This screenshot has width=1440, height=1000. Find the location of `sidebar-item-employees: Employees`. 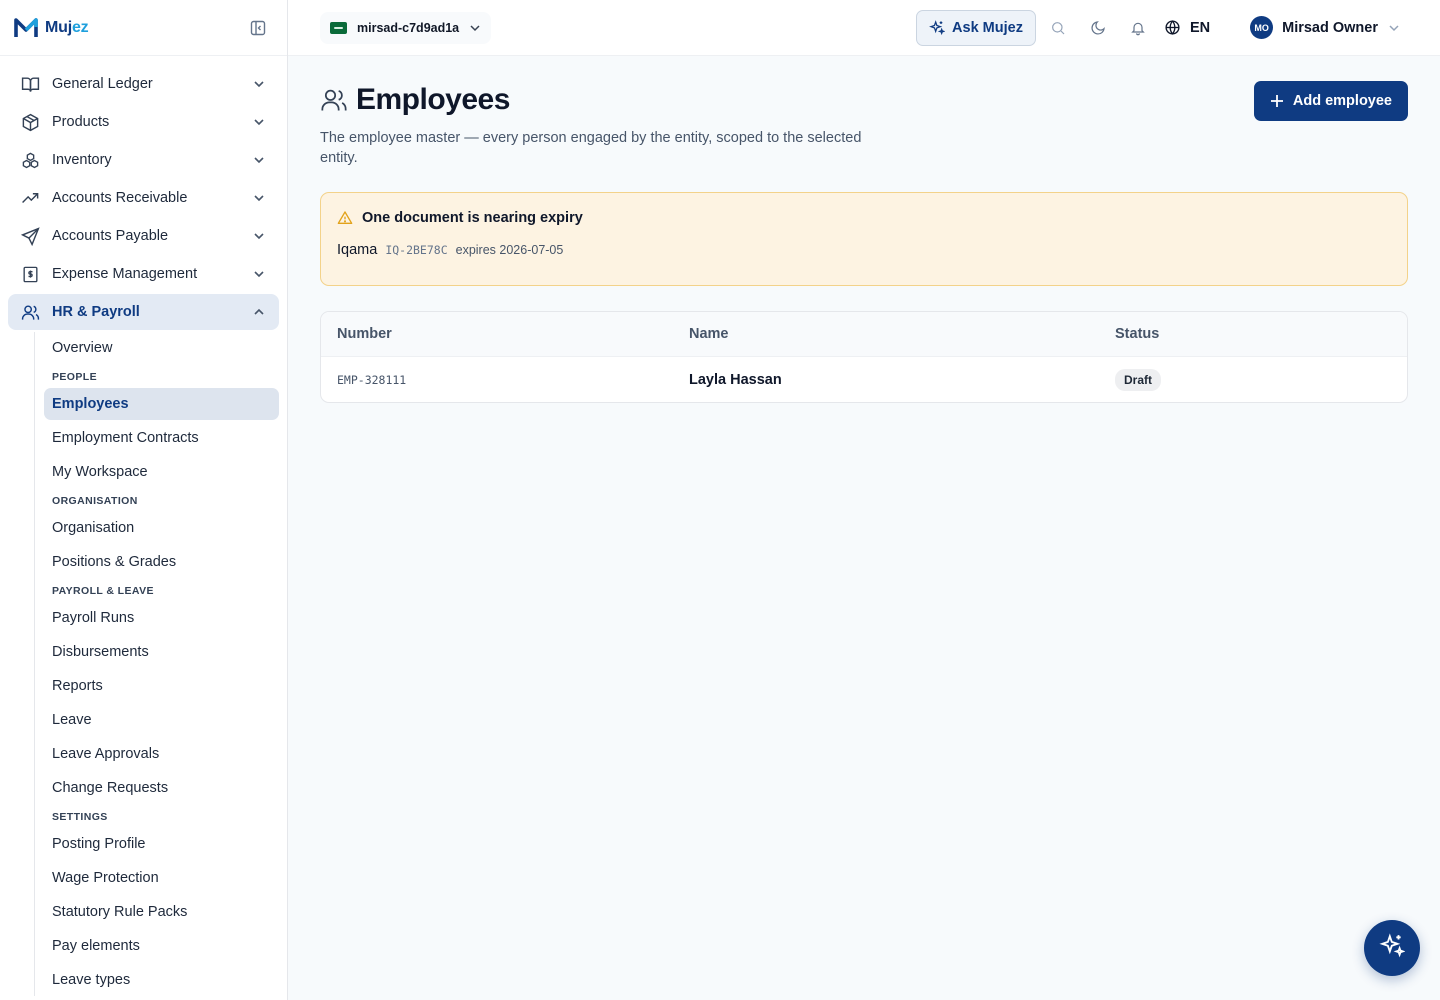

sidebar-item-employees: Employees is located at coordinates (161, 404).